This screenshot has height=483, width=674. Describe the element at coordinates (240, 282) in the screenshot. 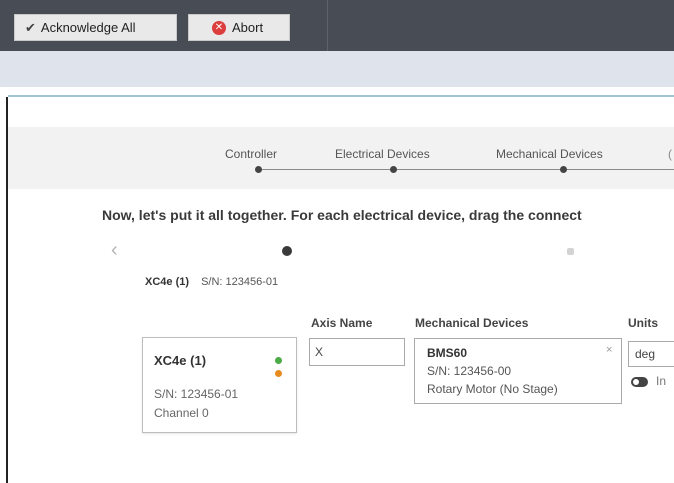

I see `device-header-serial: S/N: 123456-01` at that location.